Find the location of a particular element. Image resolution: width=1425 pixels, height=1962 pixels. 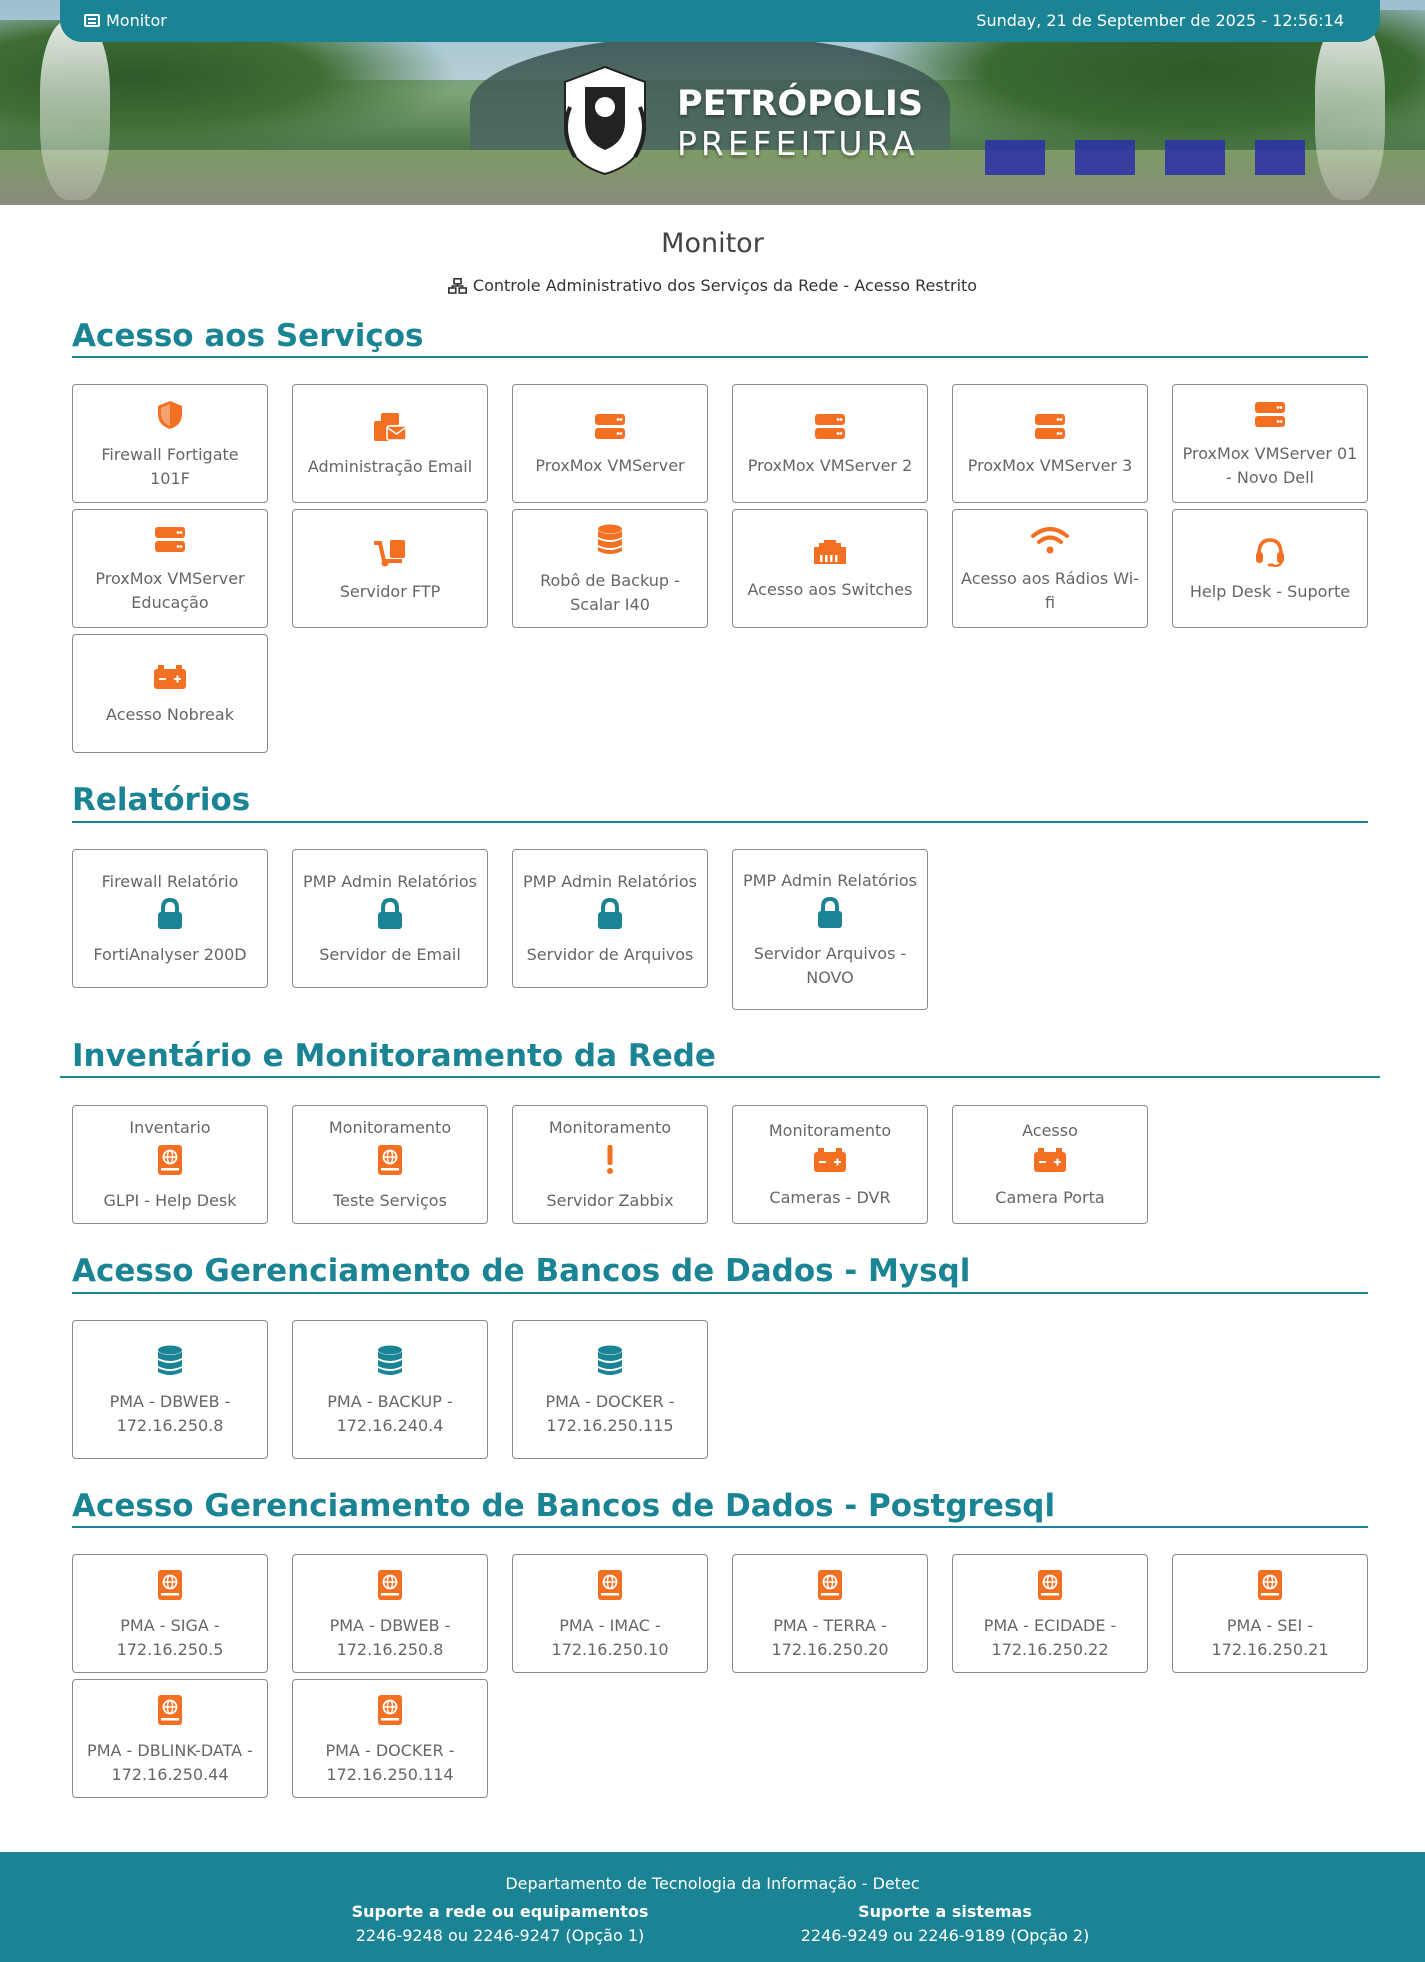

inventory-card: Monitoramento Teste Serviços is located at coordinates (390, 1164).